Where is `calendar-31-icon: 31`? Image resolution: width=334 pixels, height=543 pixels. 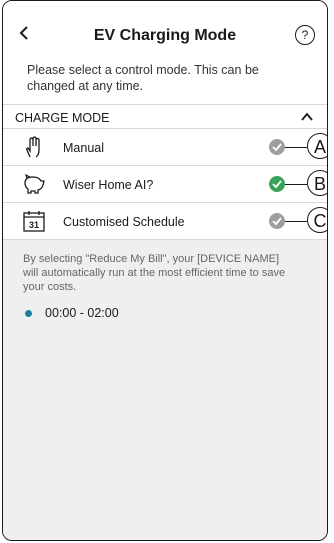 calendar-31-icon: 31 is located at coordinates (34, 221).